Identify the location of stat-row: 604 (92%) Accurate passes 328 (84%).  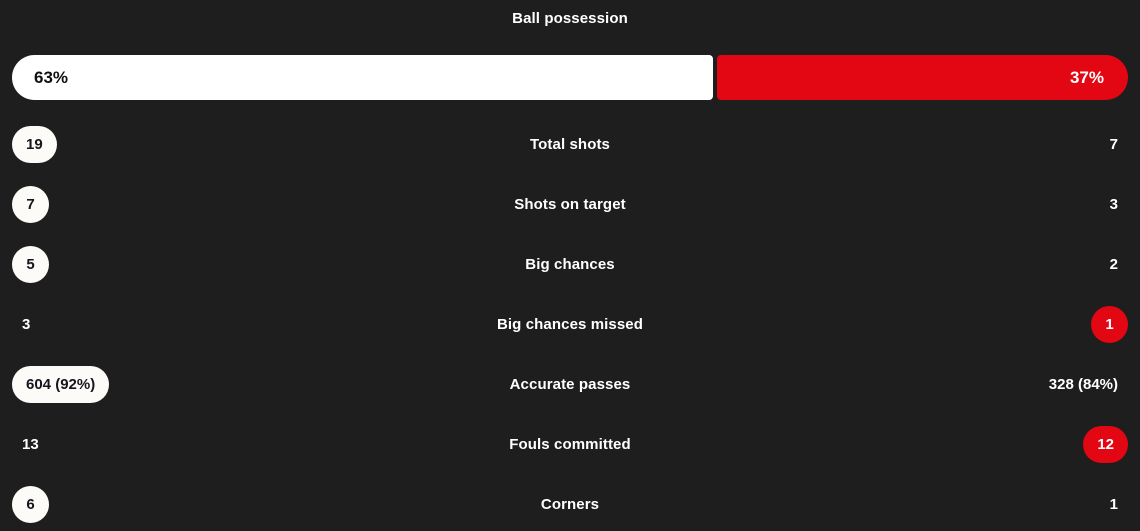
(570, 384).